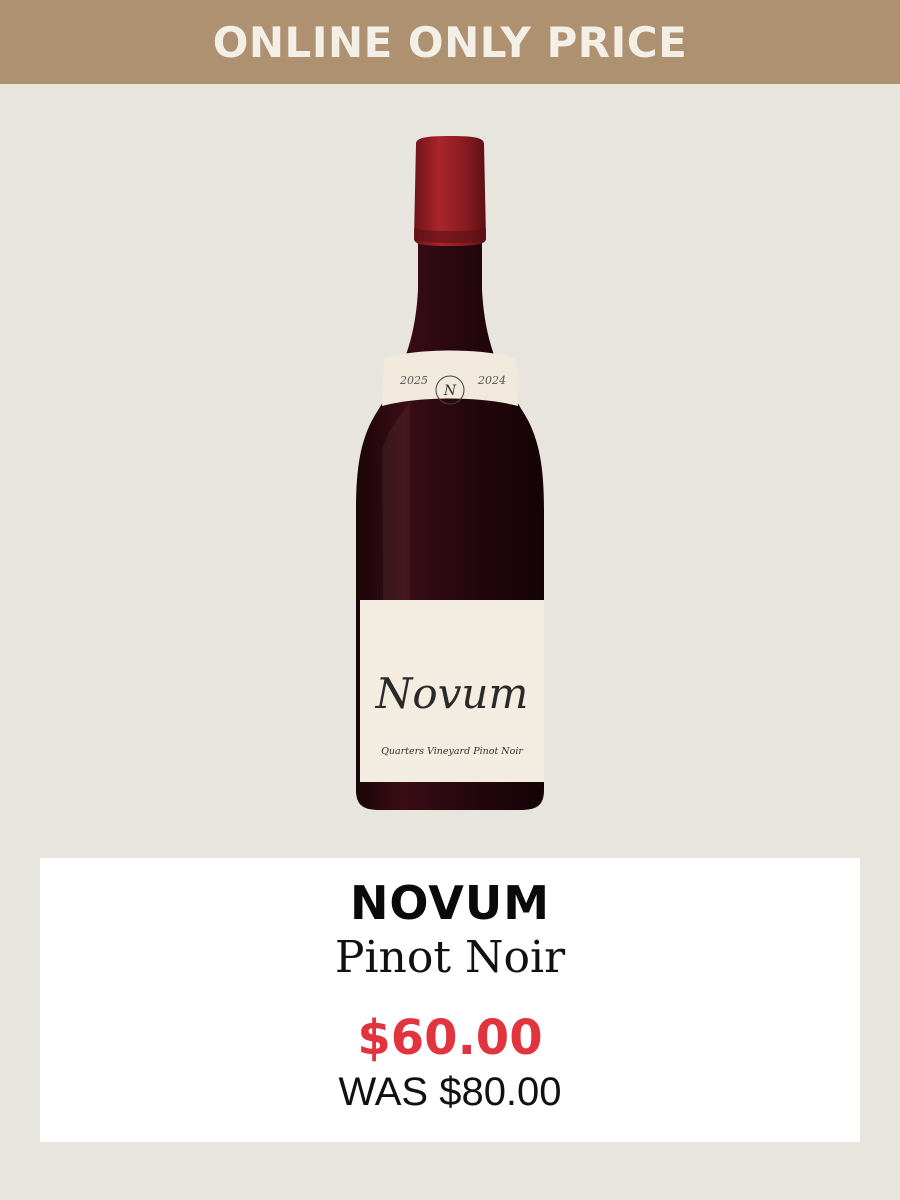 This screenshot has height=1200, width=900. I want to click on product-varietal: Pinot Noir, so click(450, 957).